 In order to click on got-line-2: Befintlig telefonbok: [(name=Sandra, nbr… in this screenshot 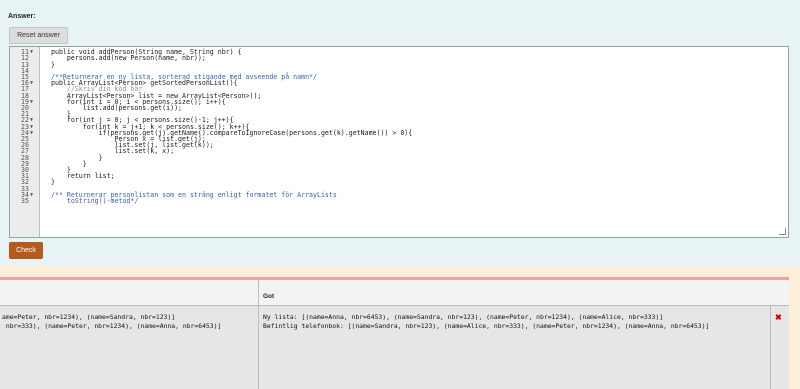, I will do `click(486, 326)`.